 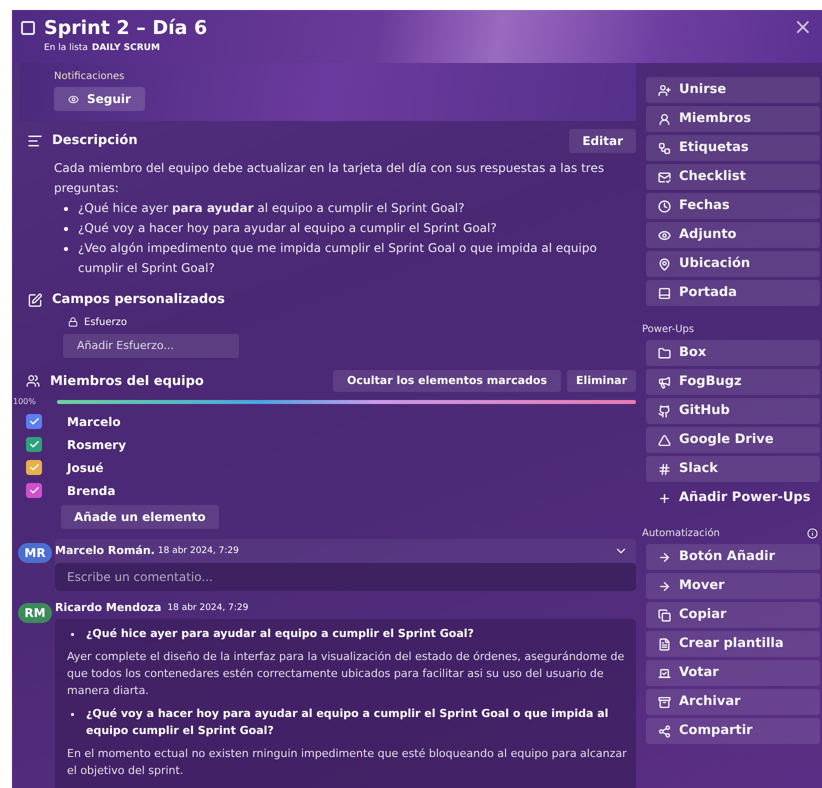 I want to click on notifications-label: Notificaciones, so click(x=90, y=77).